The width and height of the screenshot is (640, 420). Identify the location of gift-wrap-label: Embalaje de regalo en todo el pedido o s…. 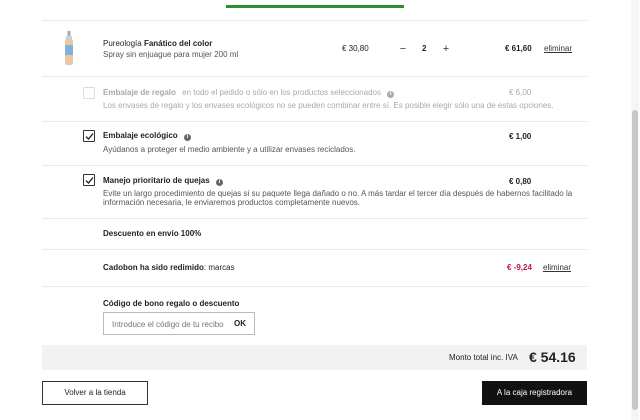
(249, 93).